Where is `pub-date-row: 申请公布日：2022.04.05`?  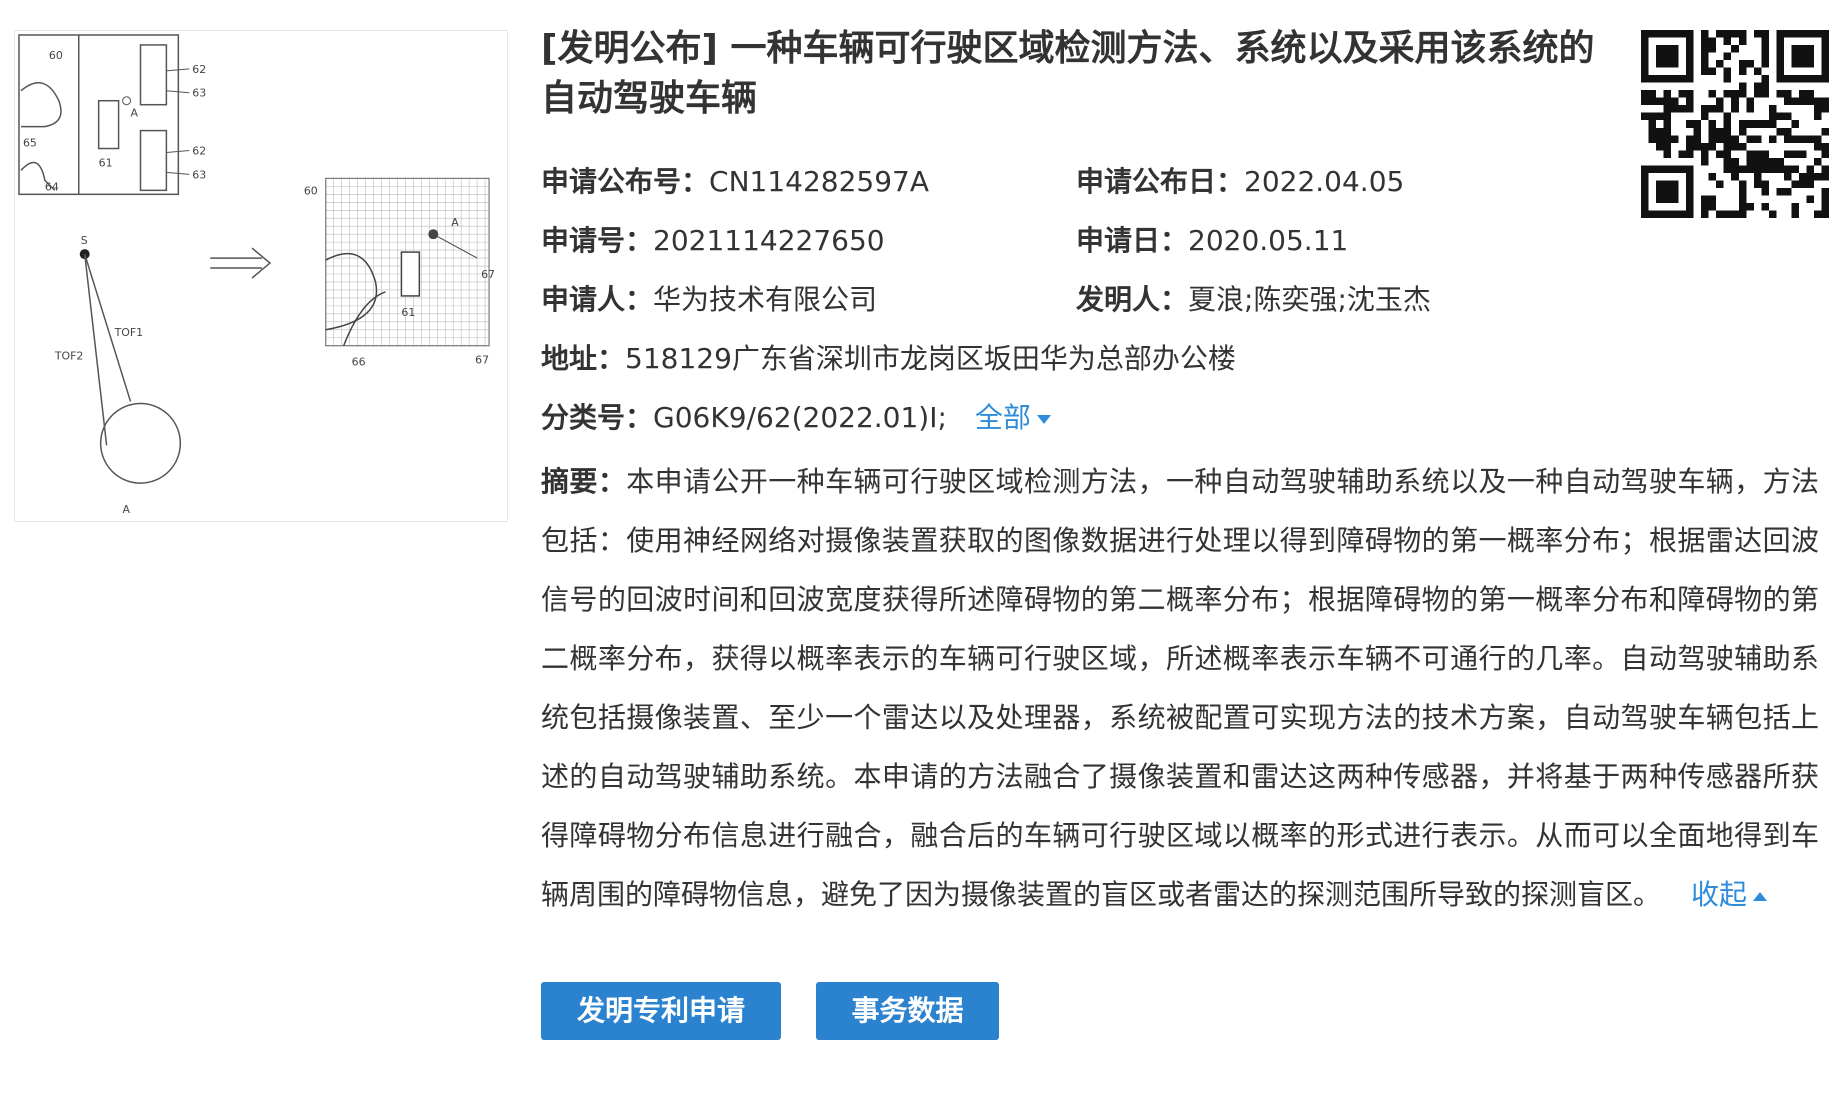
pub-date-row: 申请公布日：2022.04.05 is located at coordinates (1240, 182).